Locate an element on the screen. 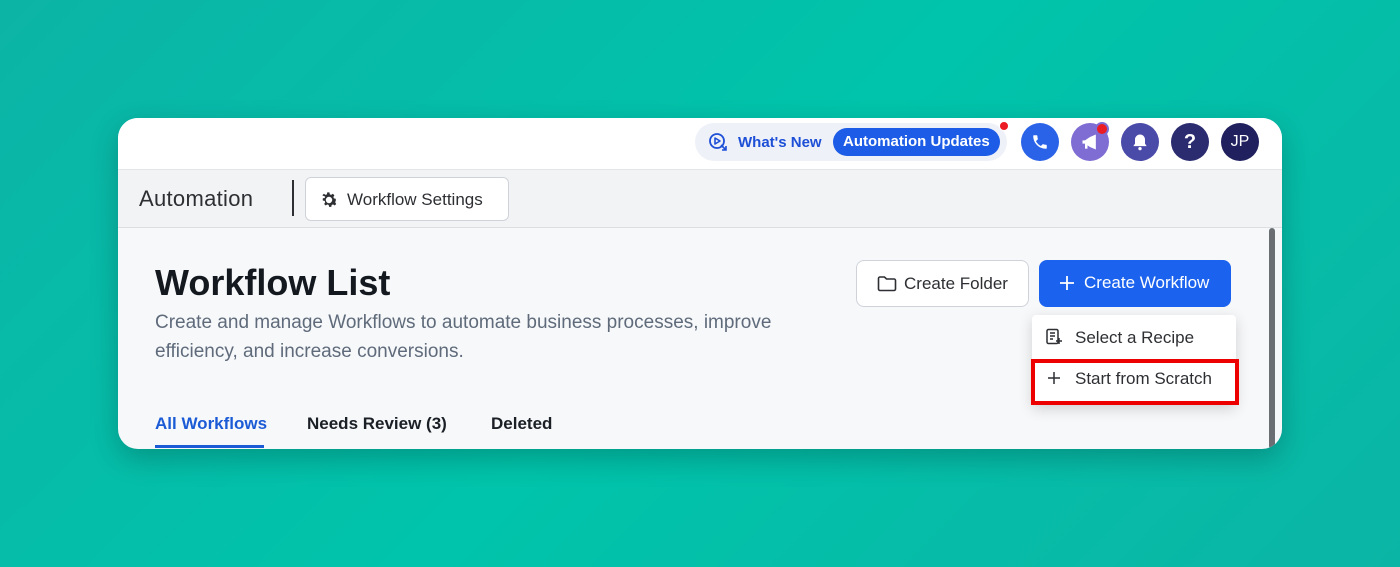 This screenshot has height=567, width=1400. avatar-initials: JP is located at coordinates (1240, 141).